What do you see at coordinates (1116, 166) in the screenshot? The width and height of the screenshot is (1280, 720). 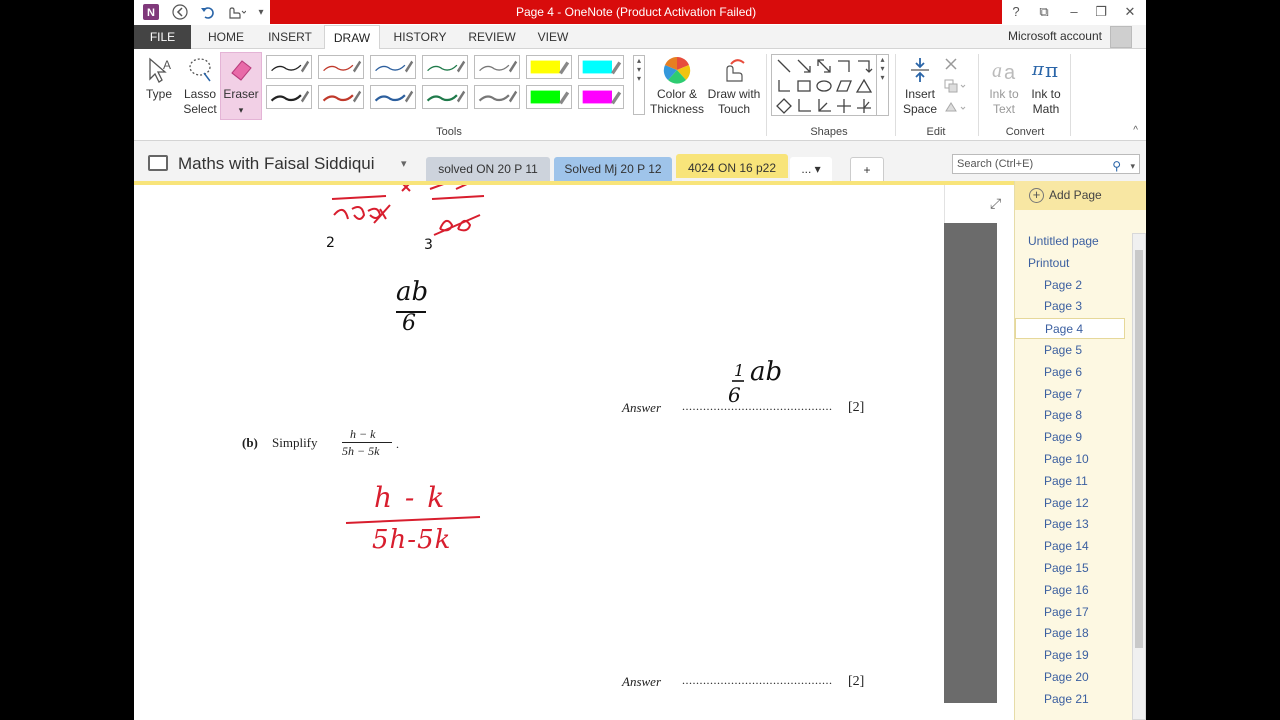 I see `search-icon: ⚲` at bounding box center [1116, 166].